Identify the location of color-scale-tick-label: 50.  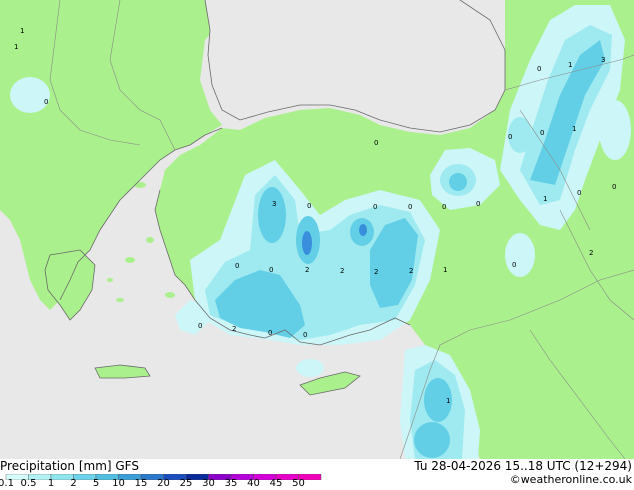
(298, 483).